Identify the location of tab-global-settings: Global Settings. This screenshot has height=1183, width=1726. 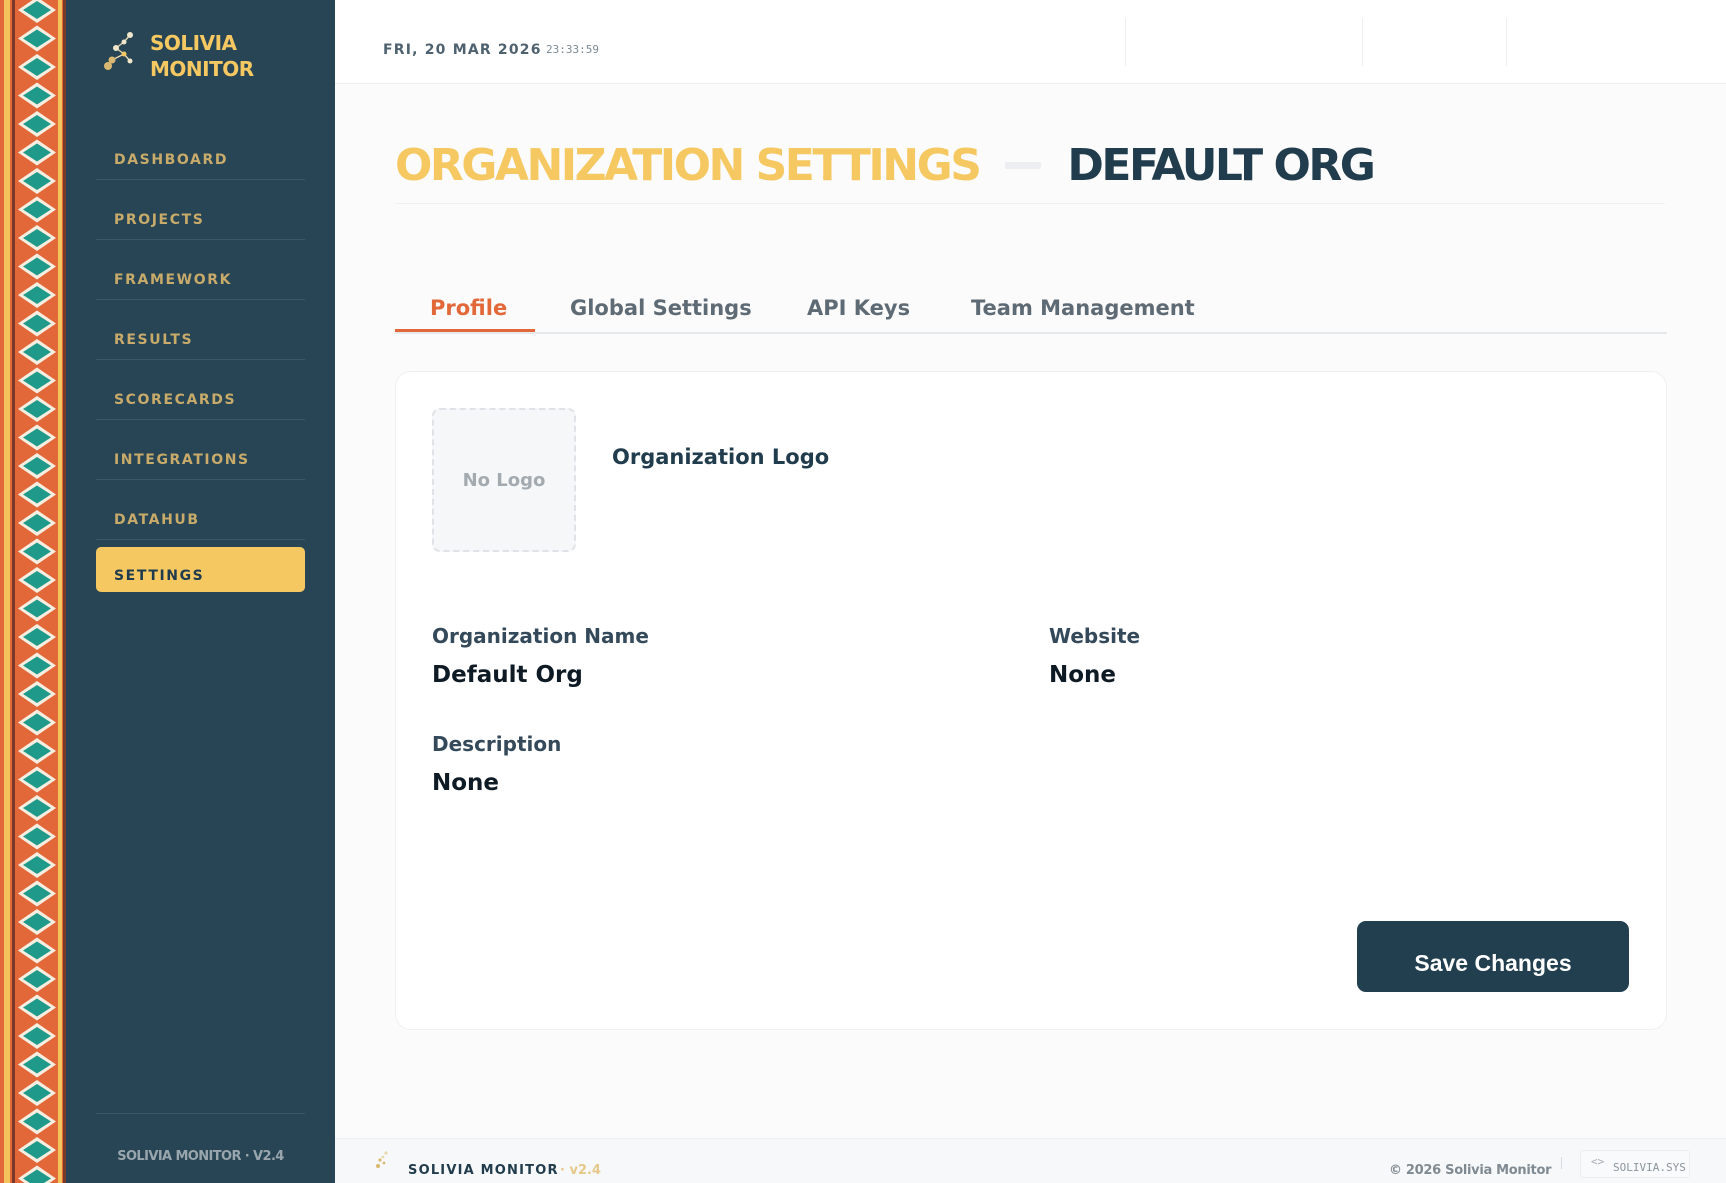
(661, 308).